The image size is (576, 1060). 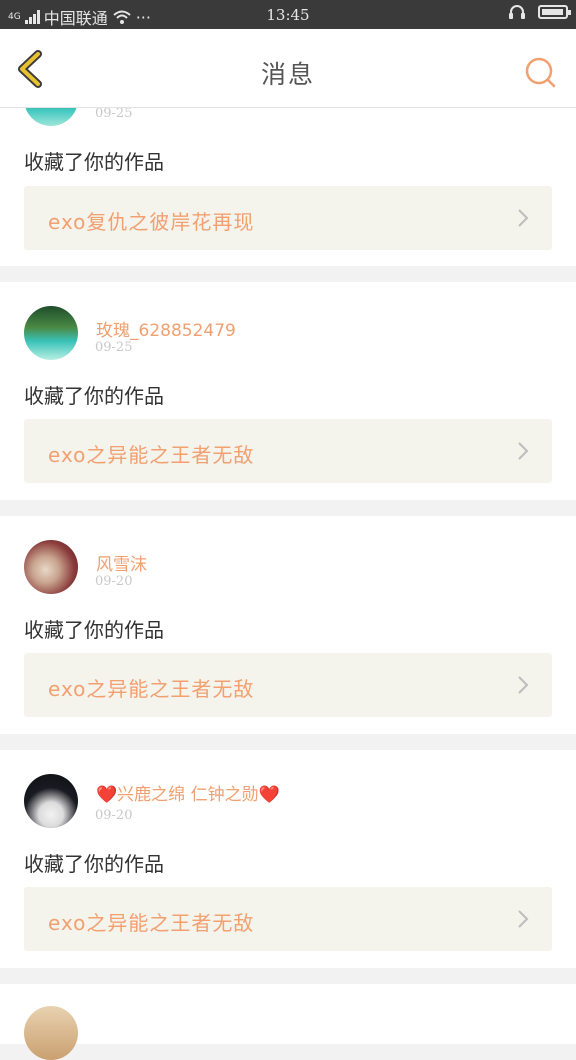 What do you see at coordinates (287, 74) in the screenshot?
I see `page-title: 消息` at bounding box center [287, 74].